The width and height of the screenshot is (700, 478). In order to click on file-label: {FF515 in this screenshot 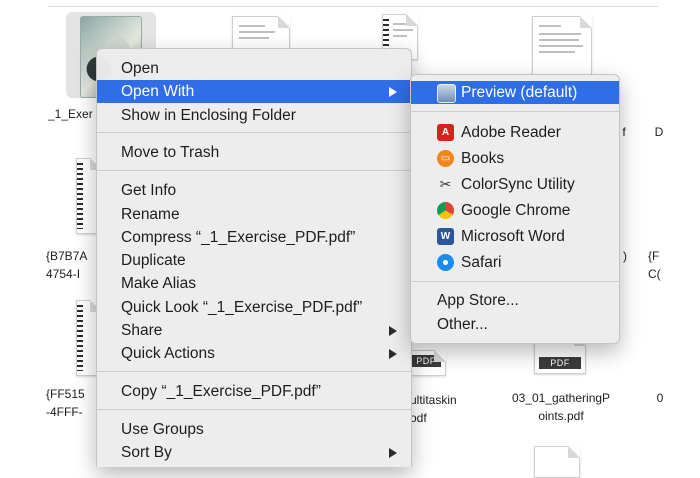, I will do `click(65, 394)`.